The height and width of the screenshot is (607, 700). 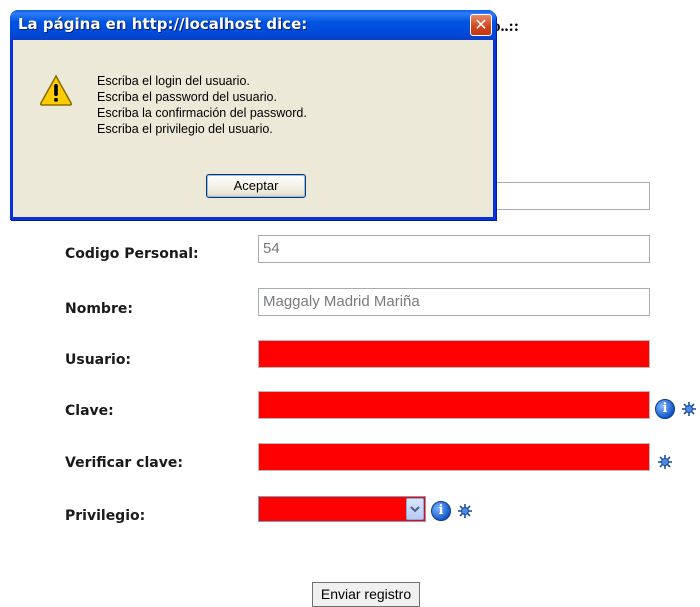 I want to click on clave-label: Clave:, so click(x=89, y=411).